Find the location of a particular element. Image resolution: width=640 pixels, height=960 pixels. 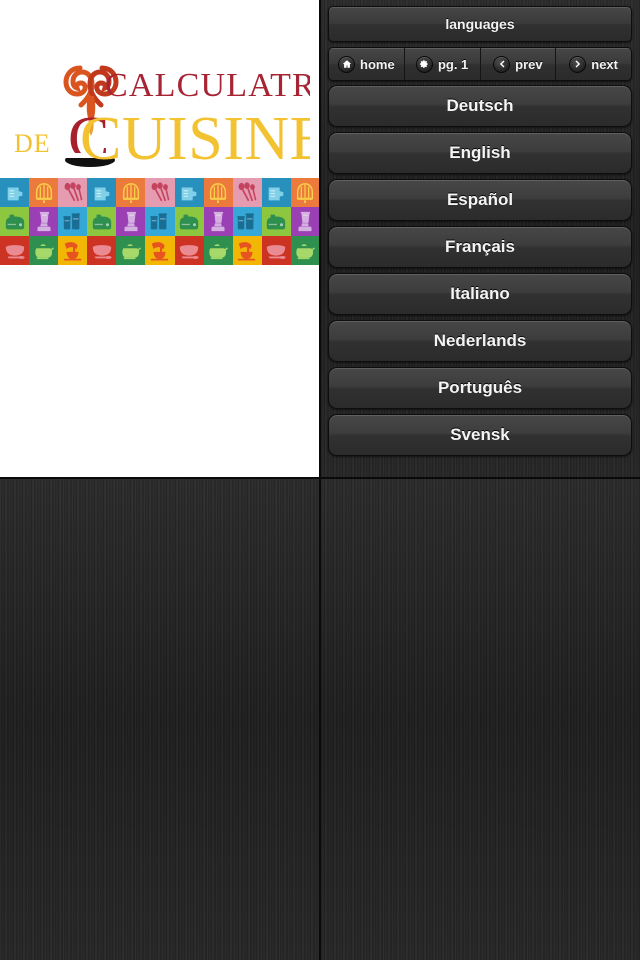

home-icon is located at coordinates (347, 64).